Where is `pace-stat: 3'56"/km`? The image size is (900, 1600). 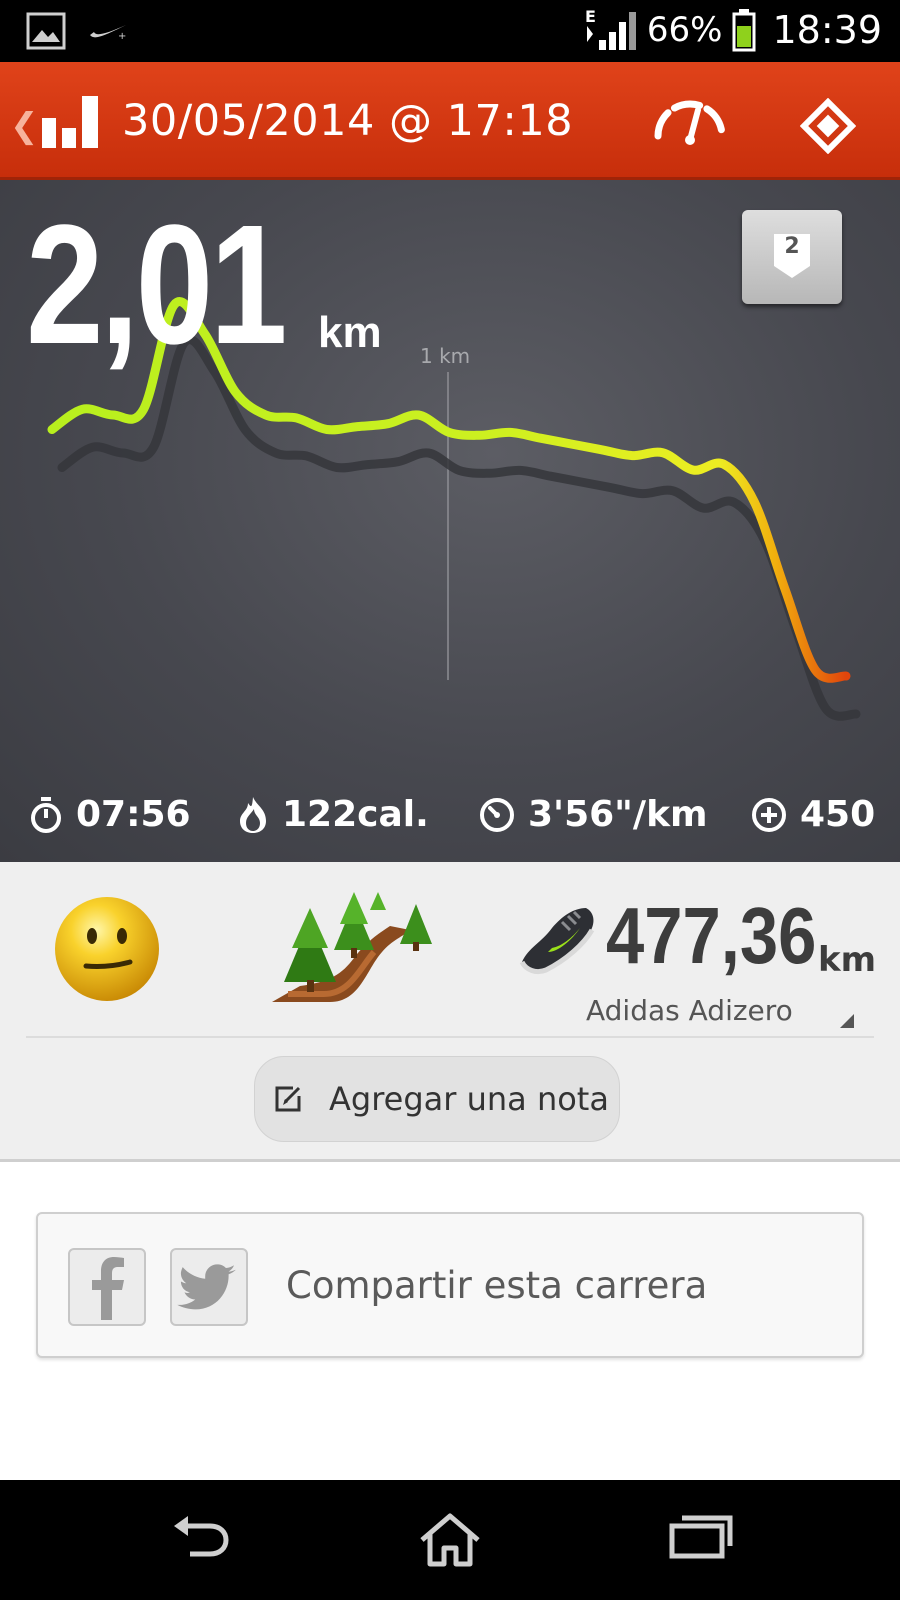
pace-stat: 3'56"/km is located at coordinates (593, 814).